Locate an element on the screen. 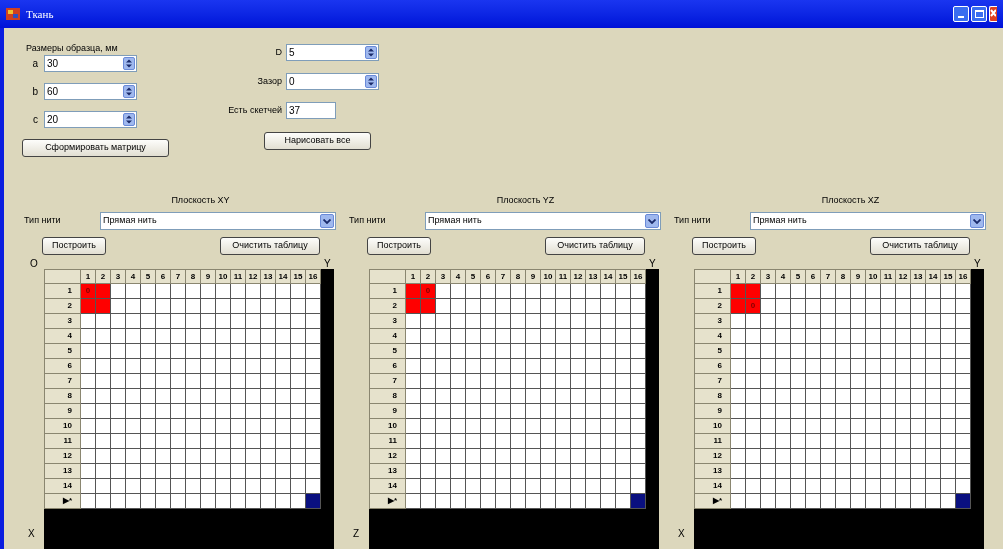  column-header: 12 is located at coordinates (578, 276).